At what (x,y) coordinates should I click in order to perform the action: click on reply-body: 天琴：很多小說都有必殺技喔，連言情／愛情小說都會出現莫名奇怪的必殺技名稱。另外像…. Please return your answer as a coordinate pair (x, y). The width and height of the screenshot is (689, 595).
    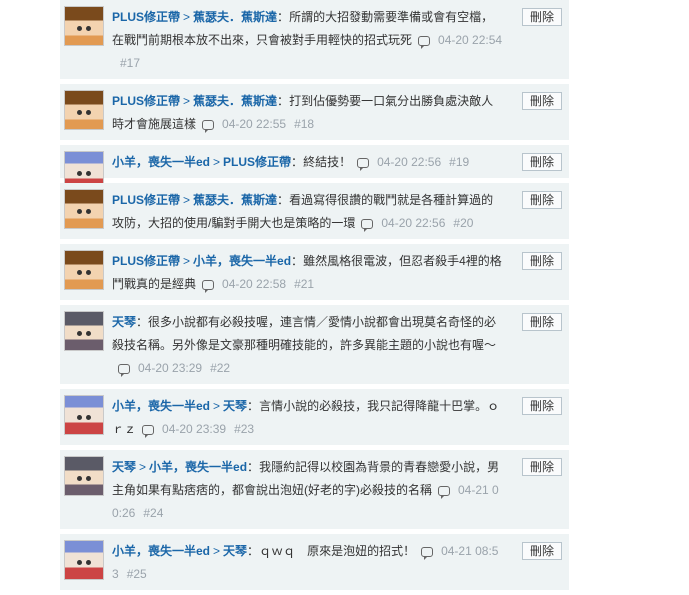
    Looking at the image, I should click on (340, 345).